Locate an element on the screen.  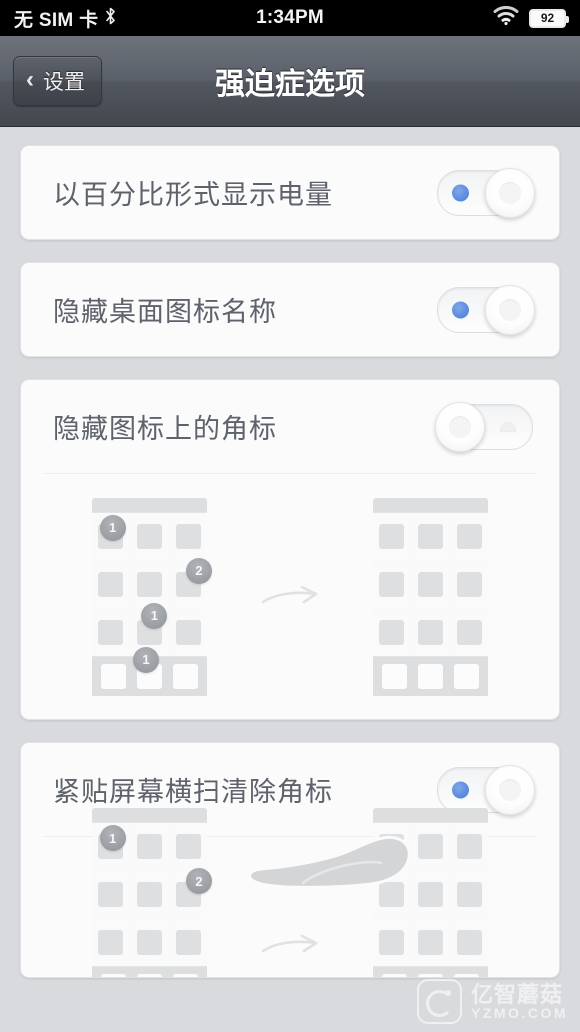
setting-label: 隐藏桌面图标名称 is located at coordinates (165, 312).